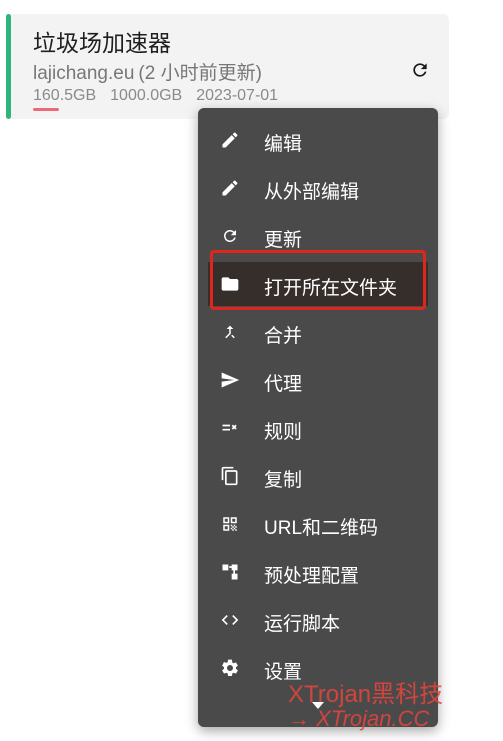 Image resolution: width=503 pixels, height=741 pixels. What do you see at coordinates (312, 576) in the screenshot?
I see `menu-item-label: 预处理配置` at bounding box center [312, 576].